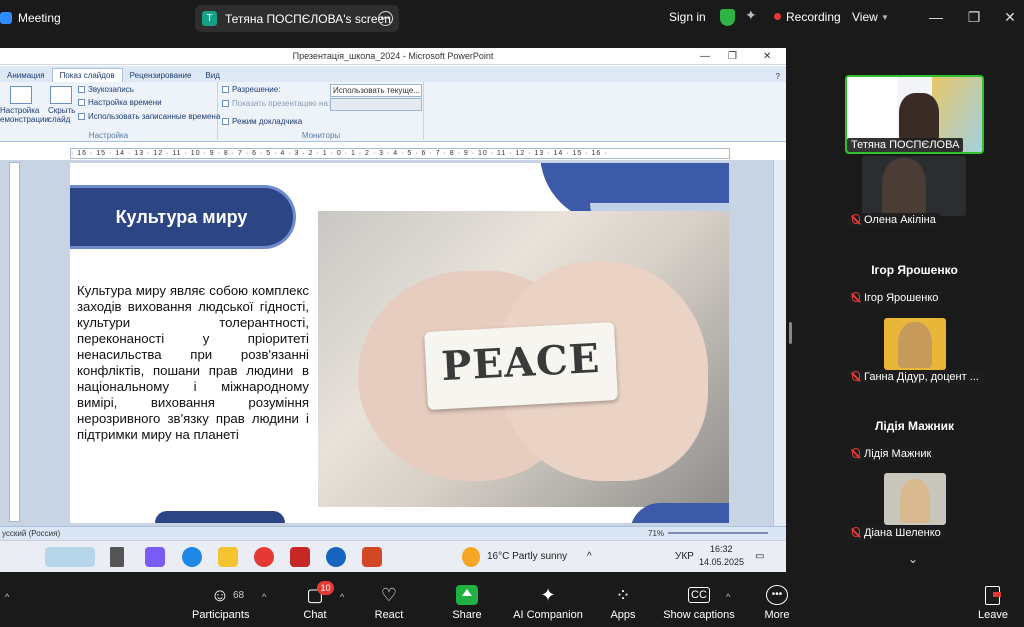  Describe the element at coordinates (61, 115) in the screenshot. I see `hide-slide-button: Скрыть слайд` at that location.